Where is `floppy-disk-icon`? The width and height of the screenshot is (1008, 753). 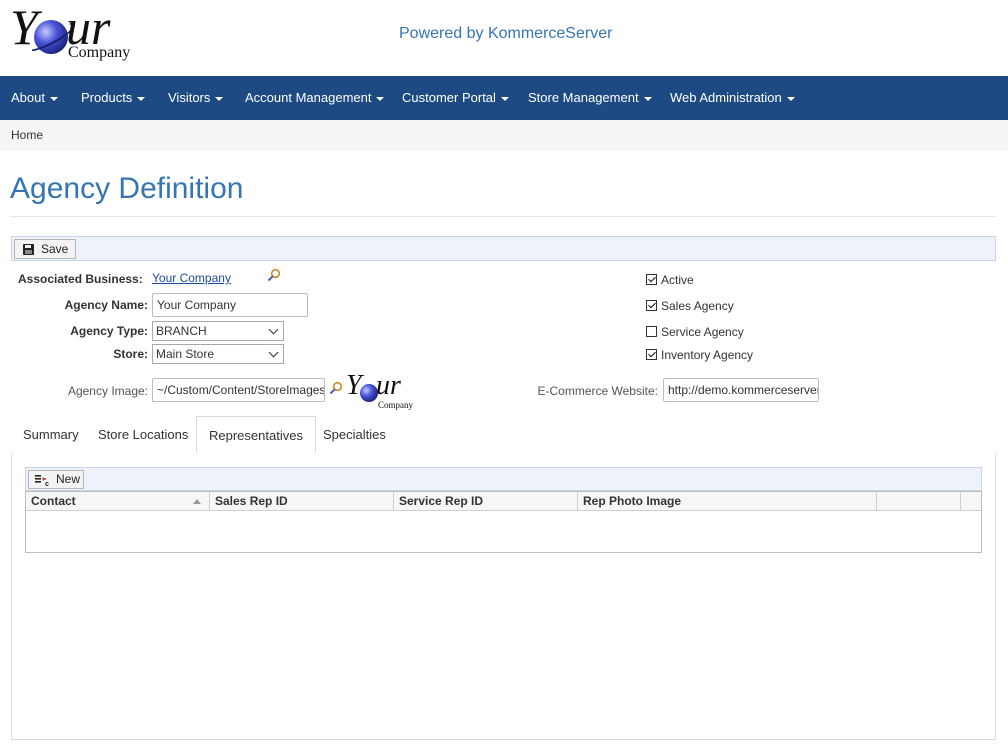
floppy-disk-icon is located at coordinates (28, 249).